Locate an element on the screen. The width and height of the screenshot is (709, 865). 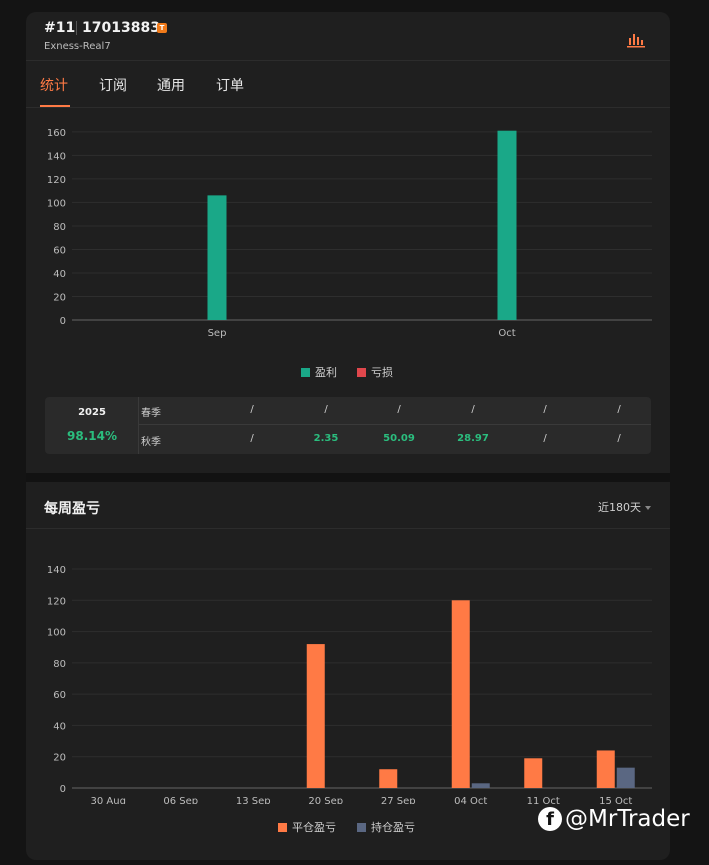
season-name: 秋季 is located at coordinates (151, 442).